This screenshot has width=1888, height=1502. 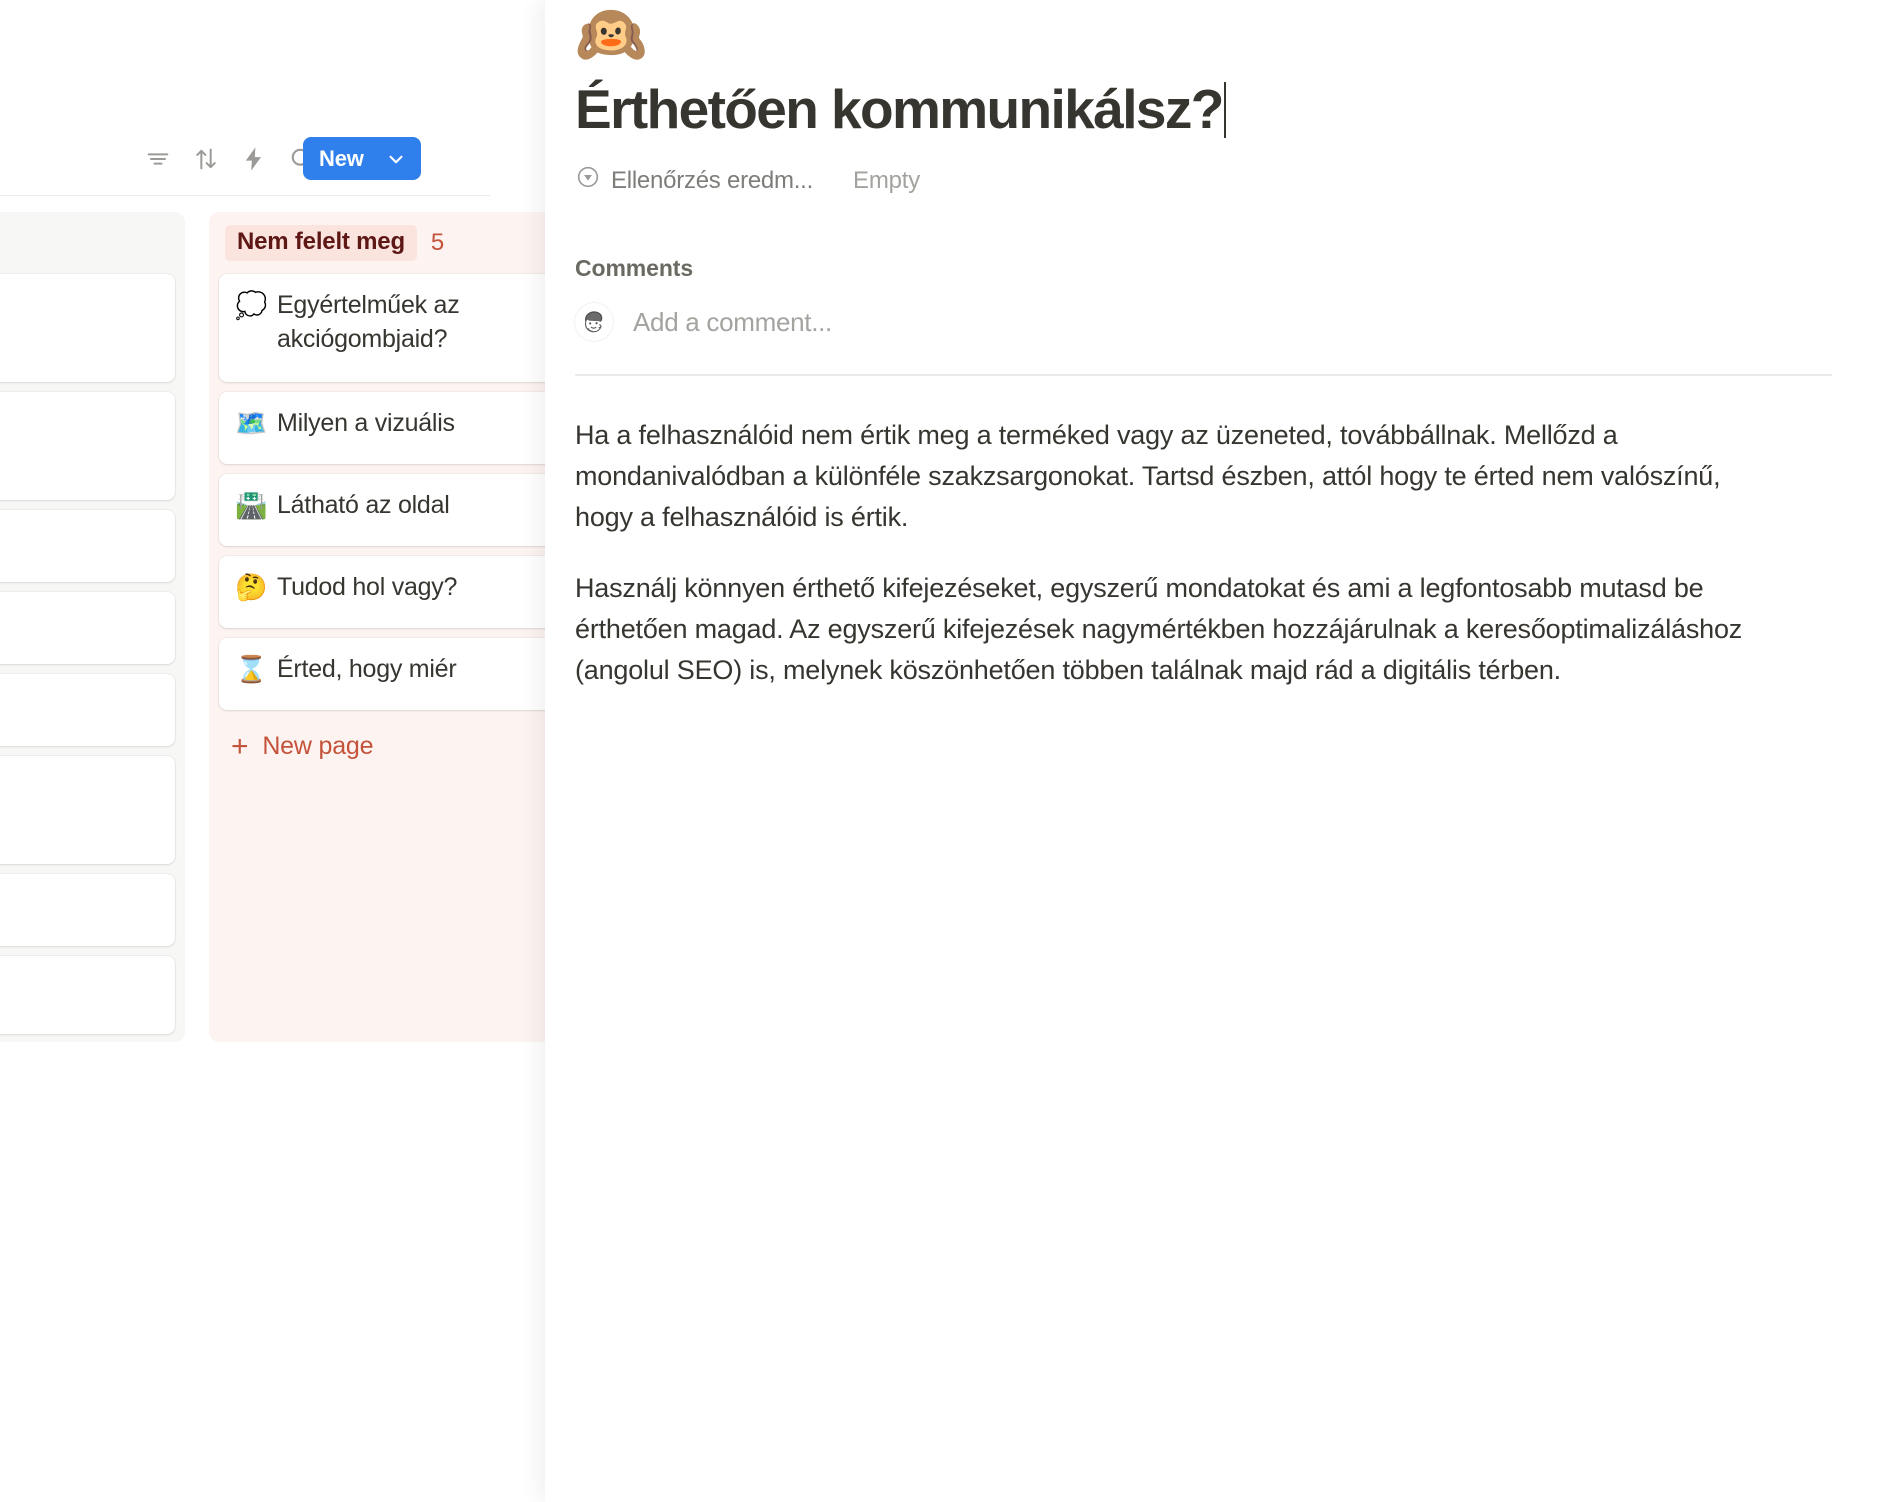 I want to click on user-avatar, so click(x=594, y=322).